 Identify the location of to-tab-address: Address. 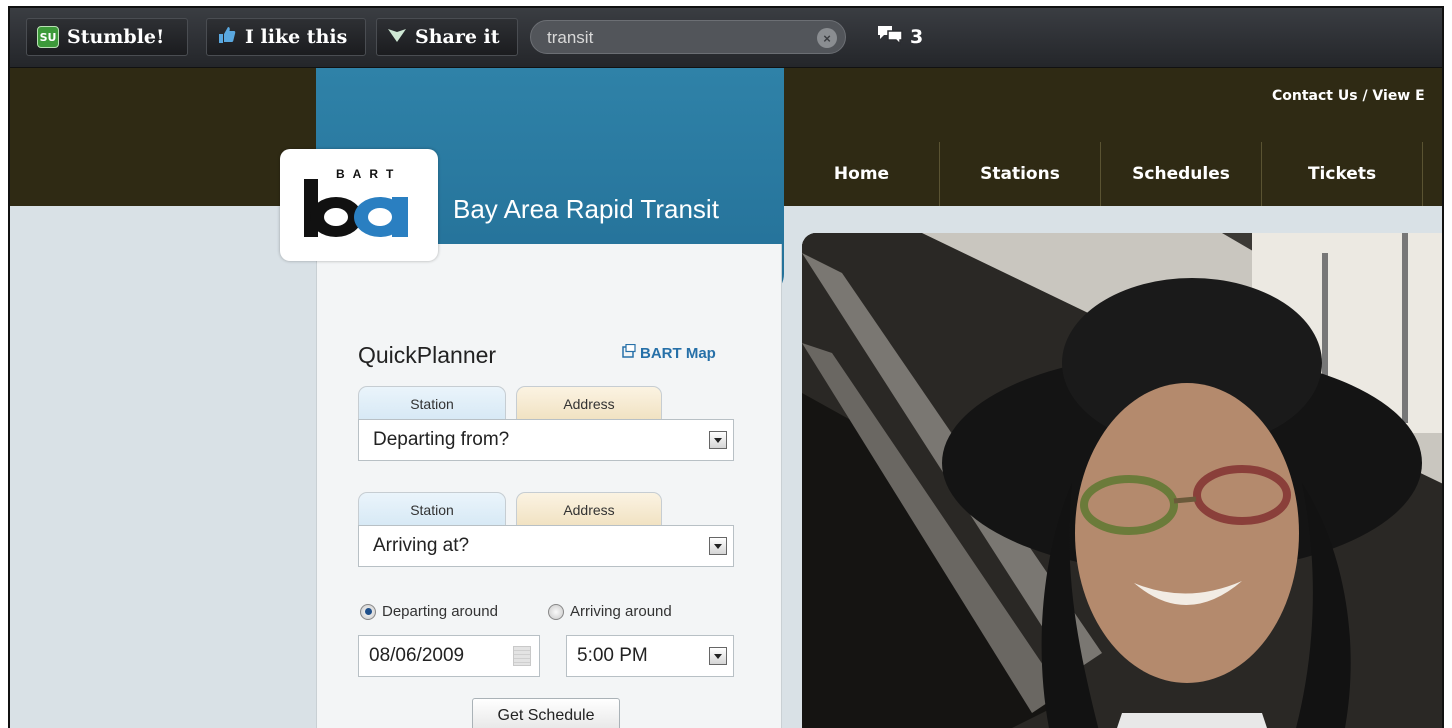
(589, 509).